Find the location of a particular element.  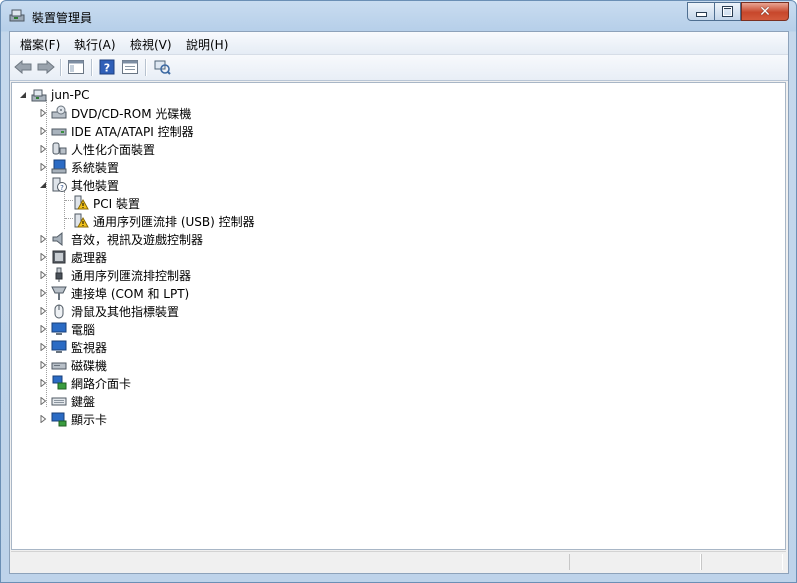

tree-label: 人性化介面裝置 is located at coordinates (113, 149).